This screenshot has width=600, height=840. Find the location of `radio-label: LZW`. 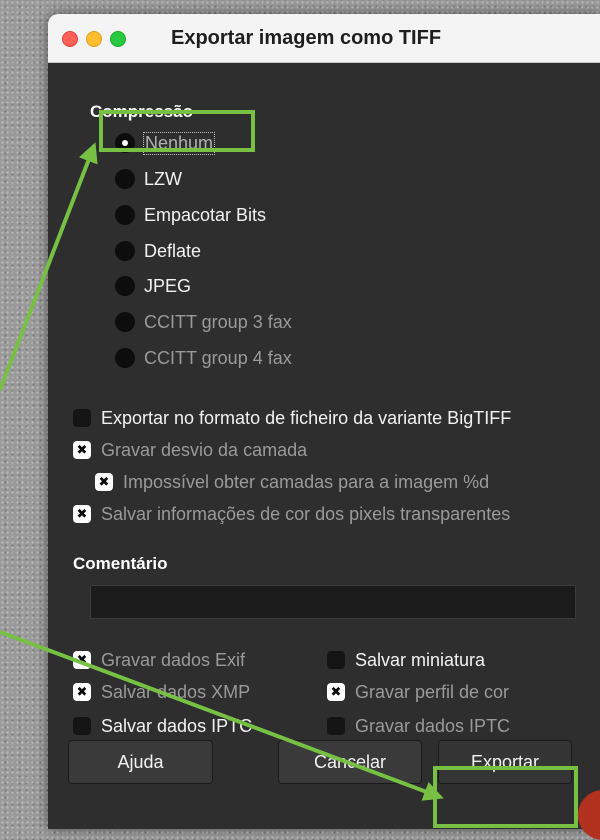

radio-label: LZW is located at coordinates (163, 178).